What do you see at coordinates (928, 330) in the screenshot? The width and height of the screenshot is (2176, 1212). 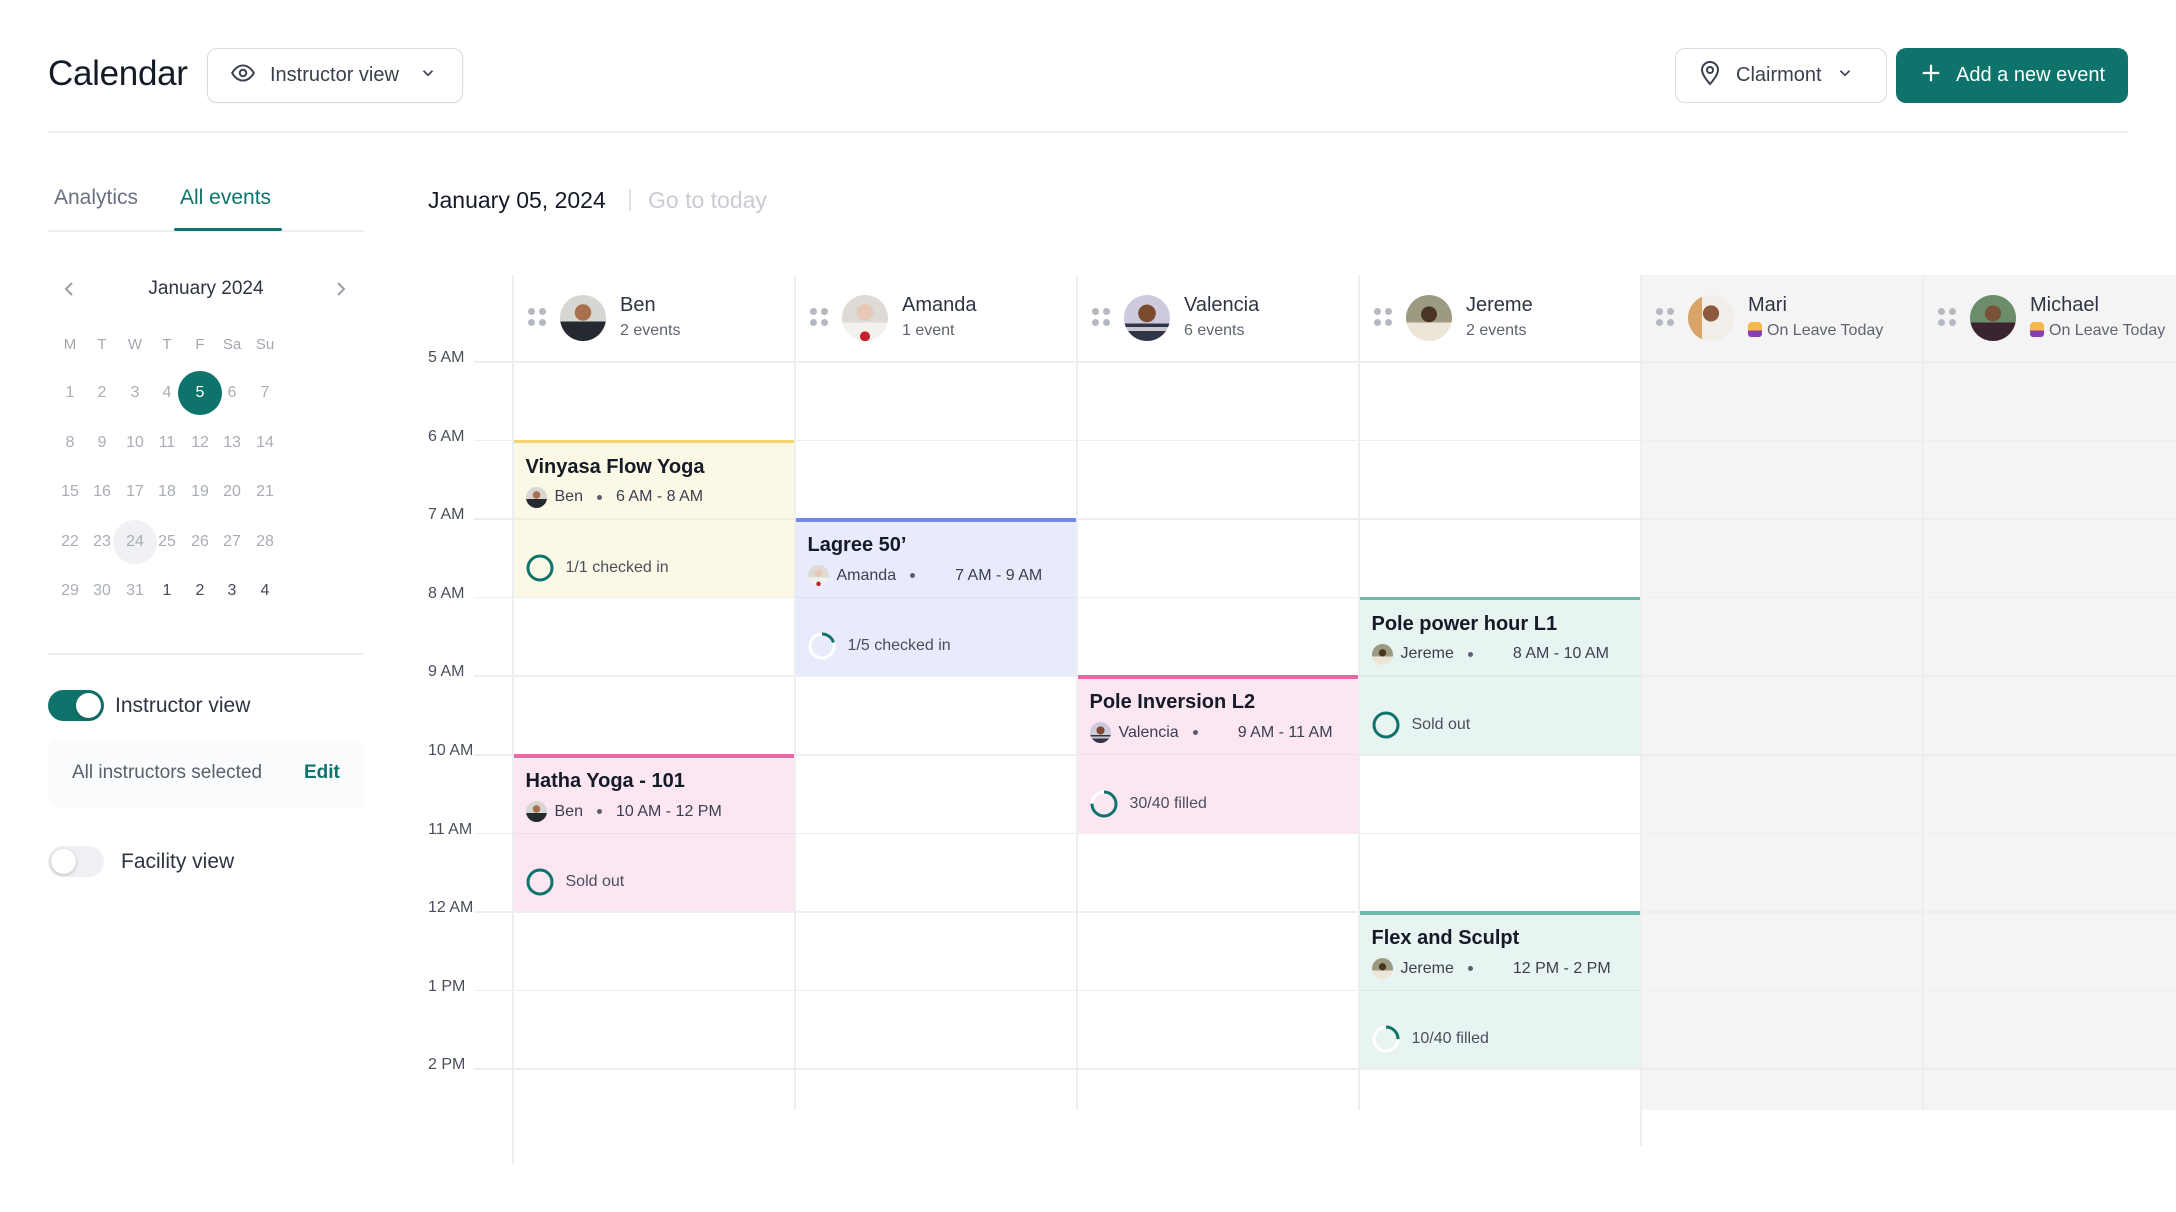 I see `event-count: 1 event` at bounding box center [928, 330].